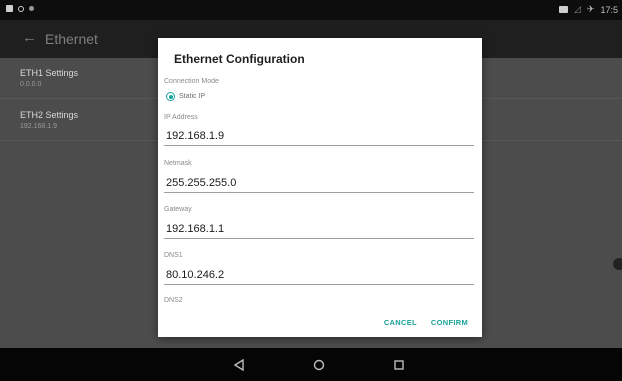 The width and height of the screenshot is (622, 381). Describe the element at coordinates (170, 96) in the screenshot. I see `radio-selected-icon` at that location.